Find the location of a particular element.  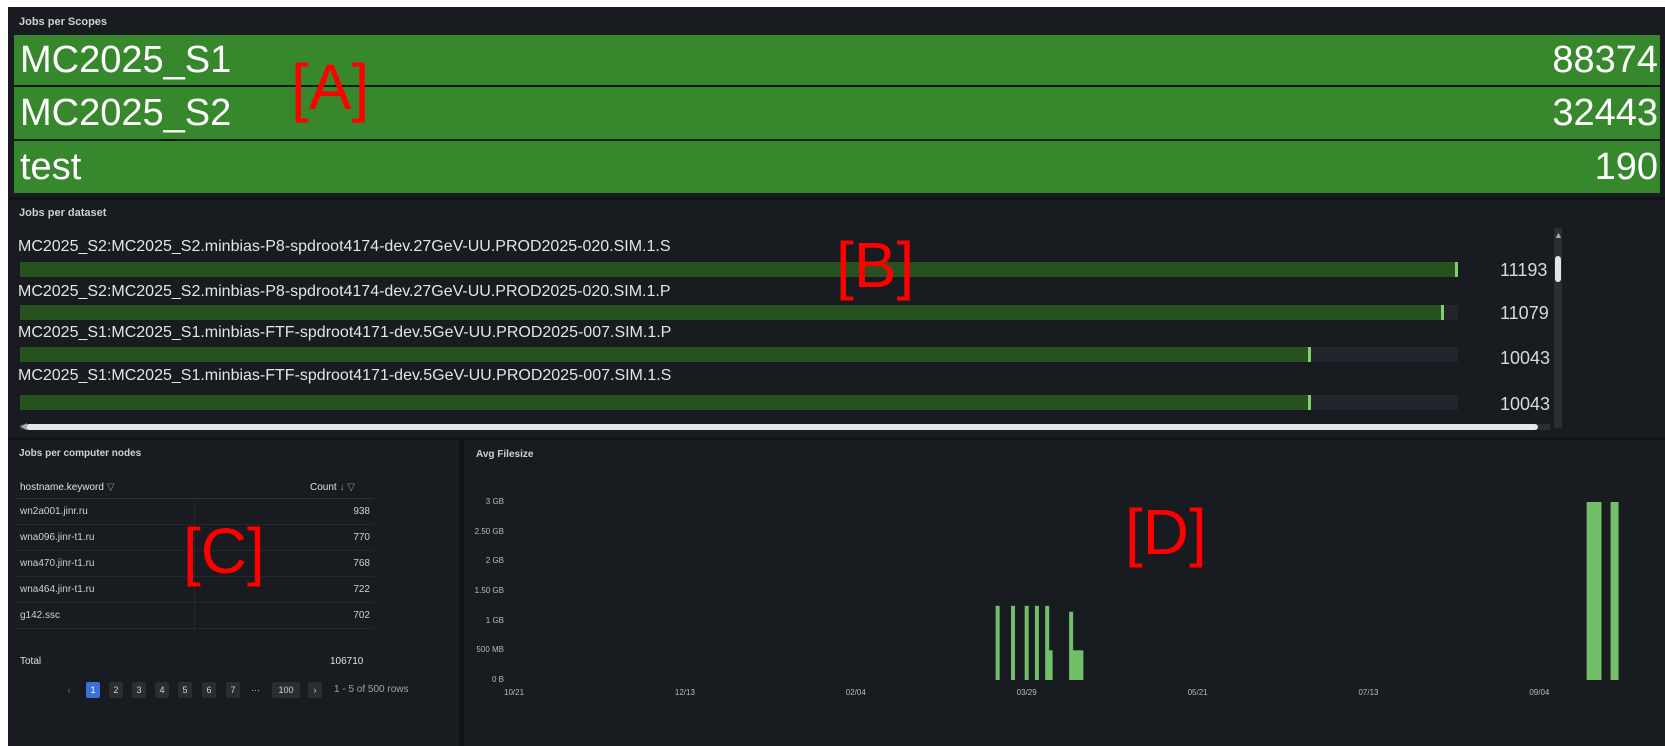

overlay-label-d: [D] is located at coordinates (1166, 532).